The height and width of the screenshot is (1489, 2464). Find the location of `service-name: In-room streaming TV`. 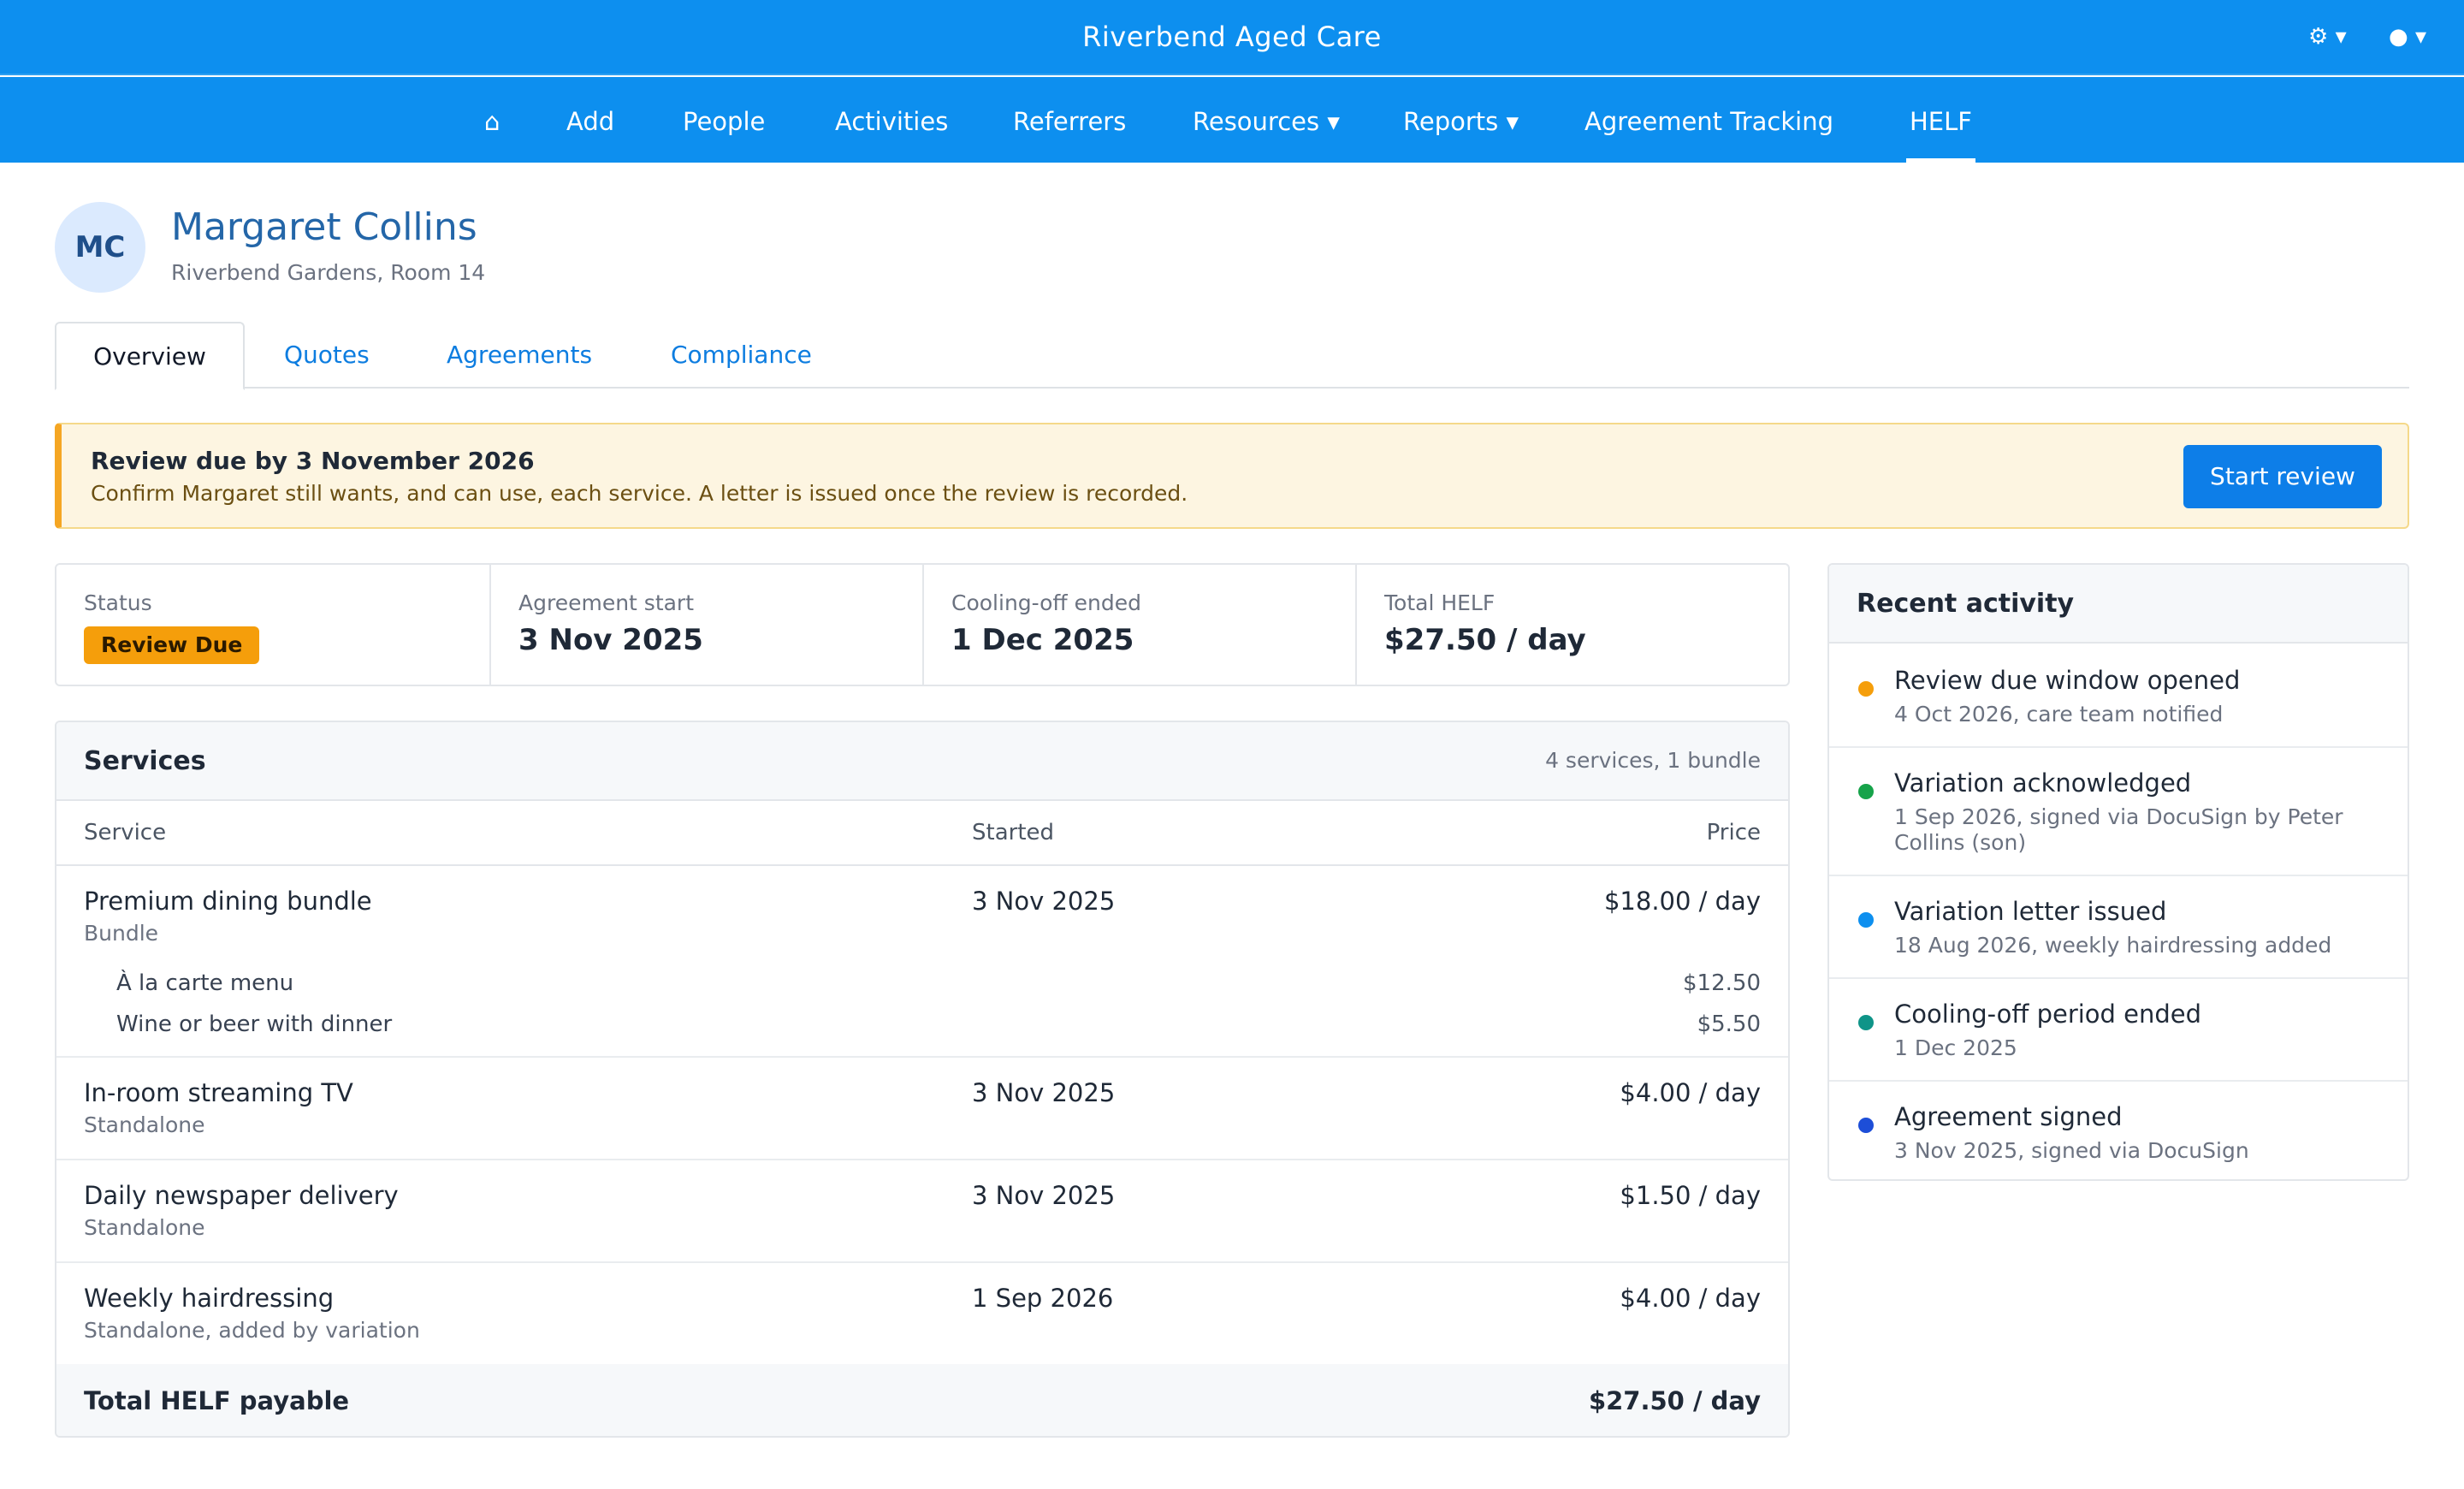

service-name: In-room streaming TV is located at coordinates (218, 1092).